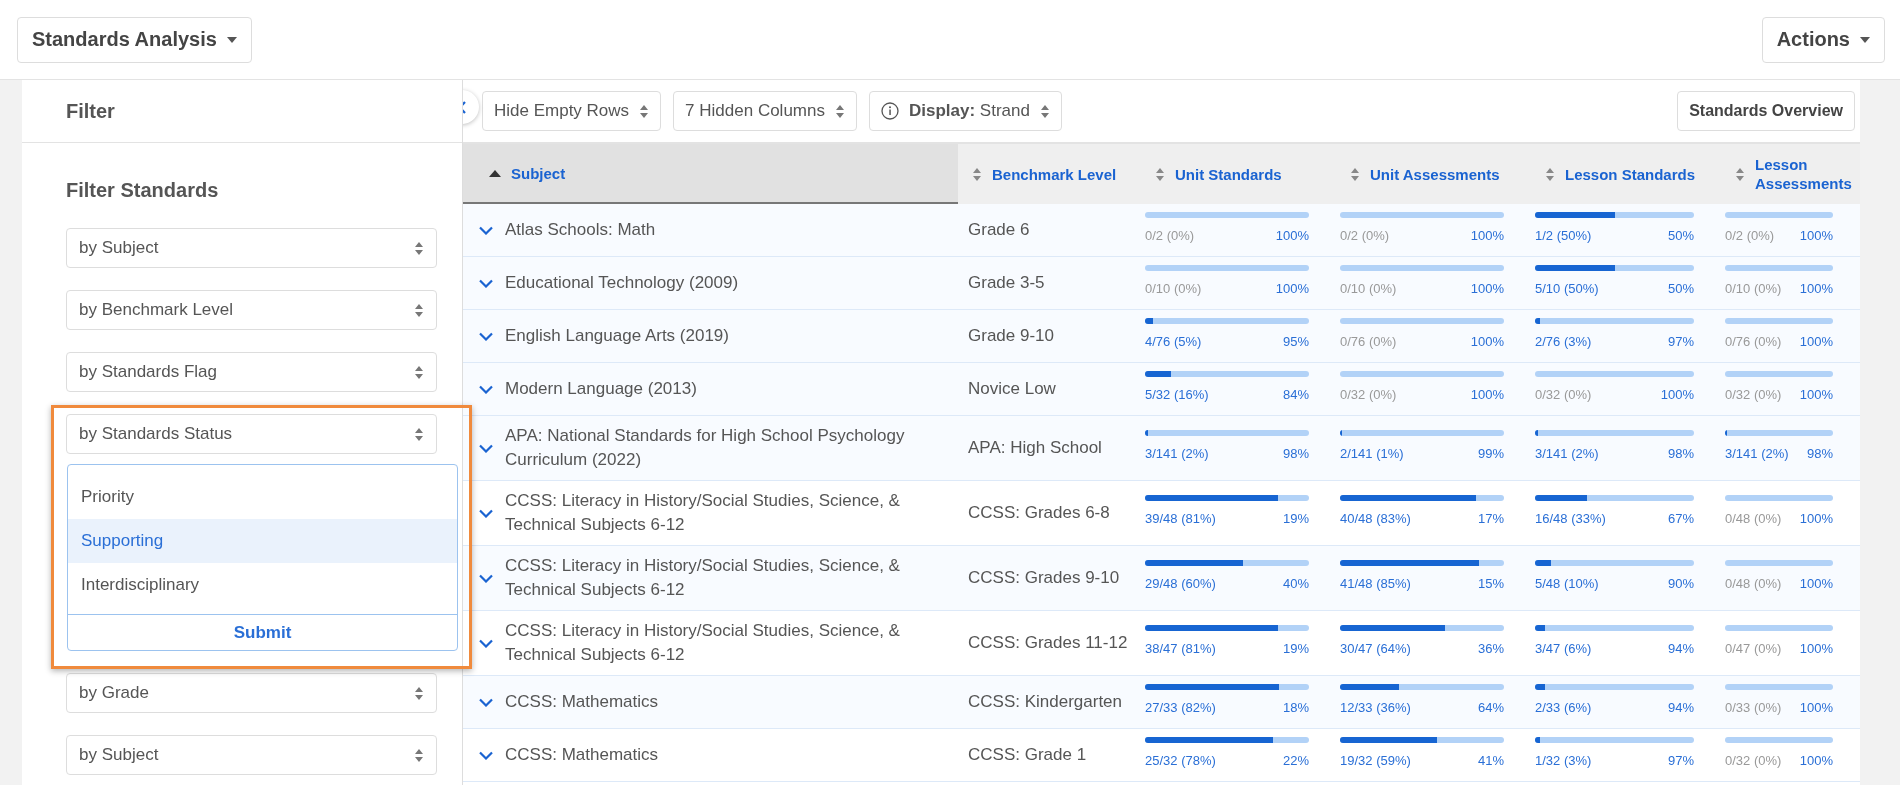 The height and width of the screenshot is (785, 1900). I want to click on toolbar-select: Display: Strand, so click(965, 111).